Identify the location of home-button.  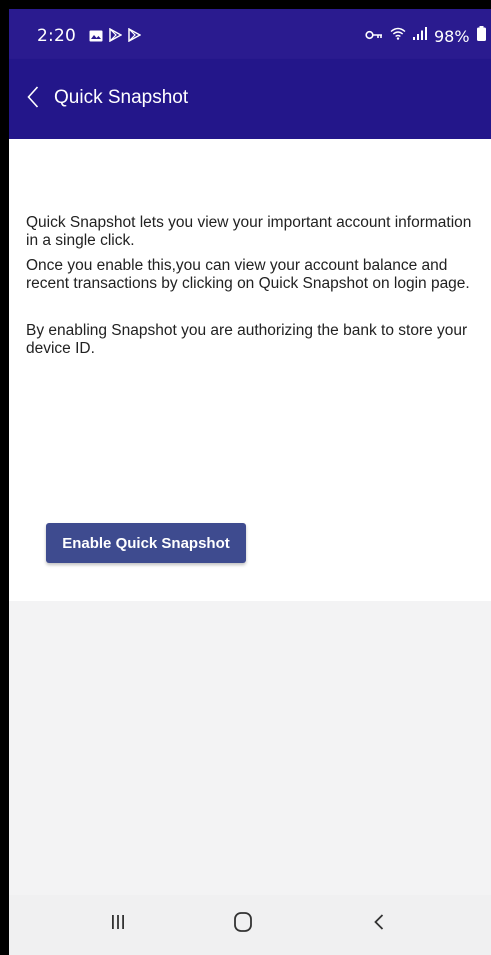
(243, 924).